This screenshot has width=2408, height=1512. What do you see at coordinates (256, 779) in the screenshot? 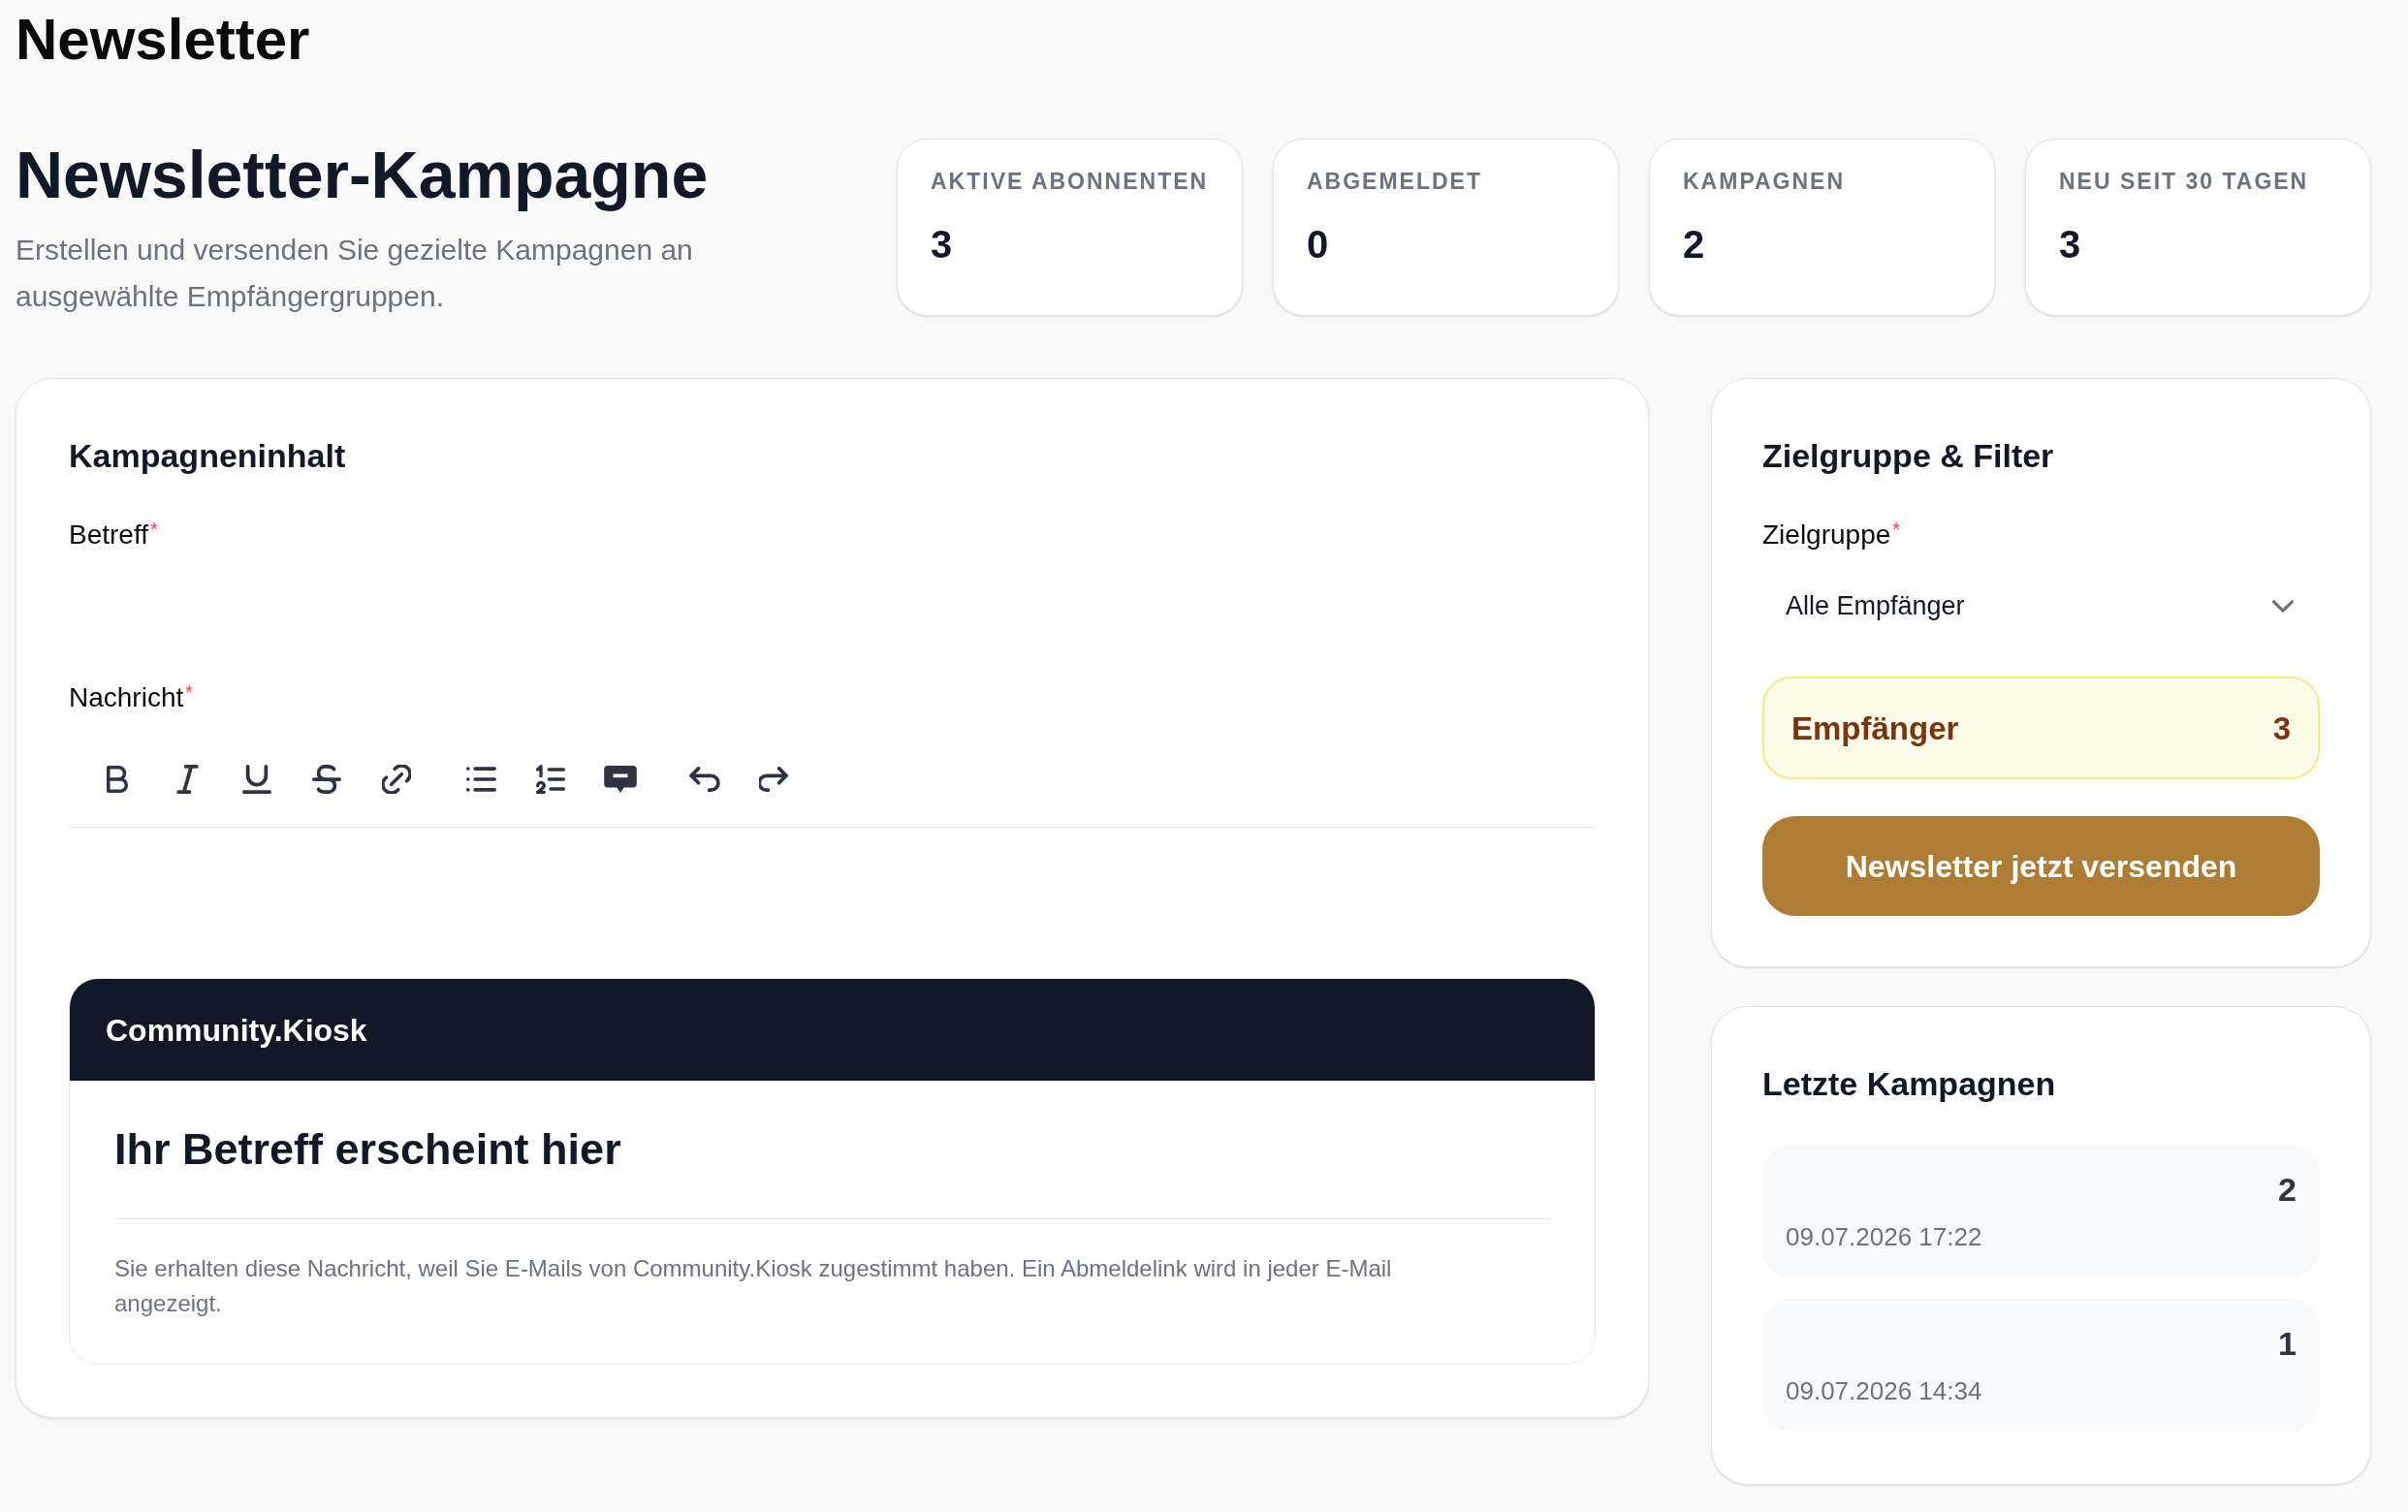
I see `underline-icon` at bounding box center [256, 779].